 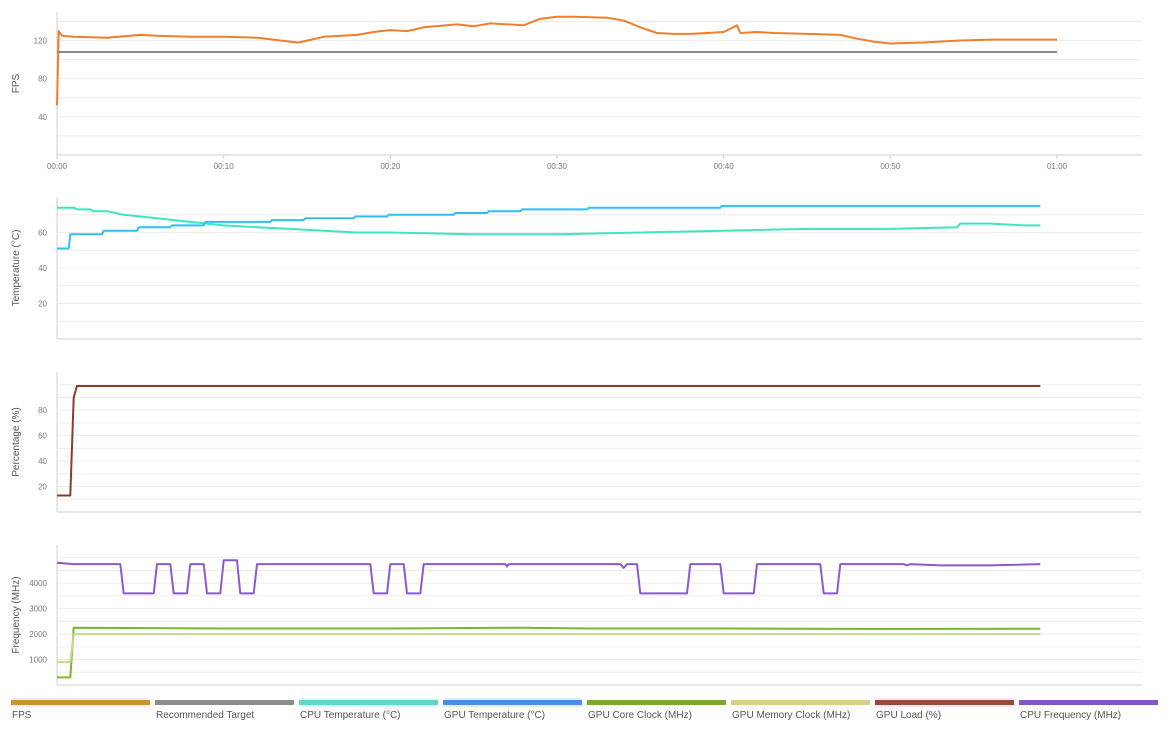 I want to click on x-tick-label: 00:40, so click(x=724, y=166).